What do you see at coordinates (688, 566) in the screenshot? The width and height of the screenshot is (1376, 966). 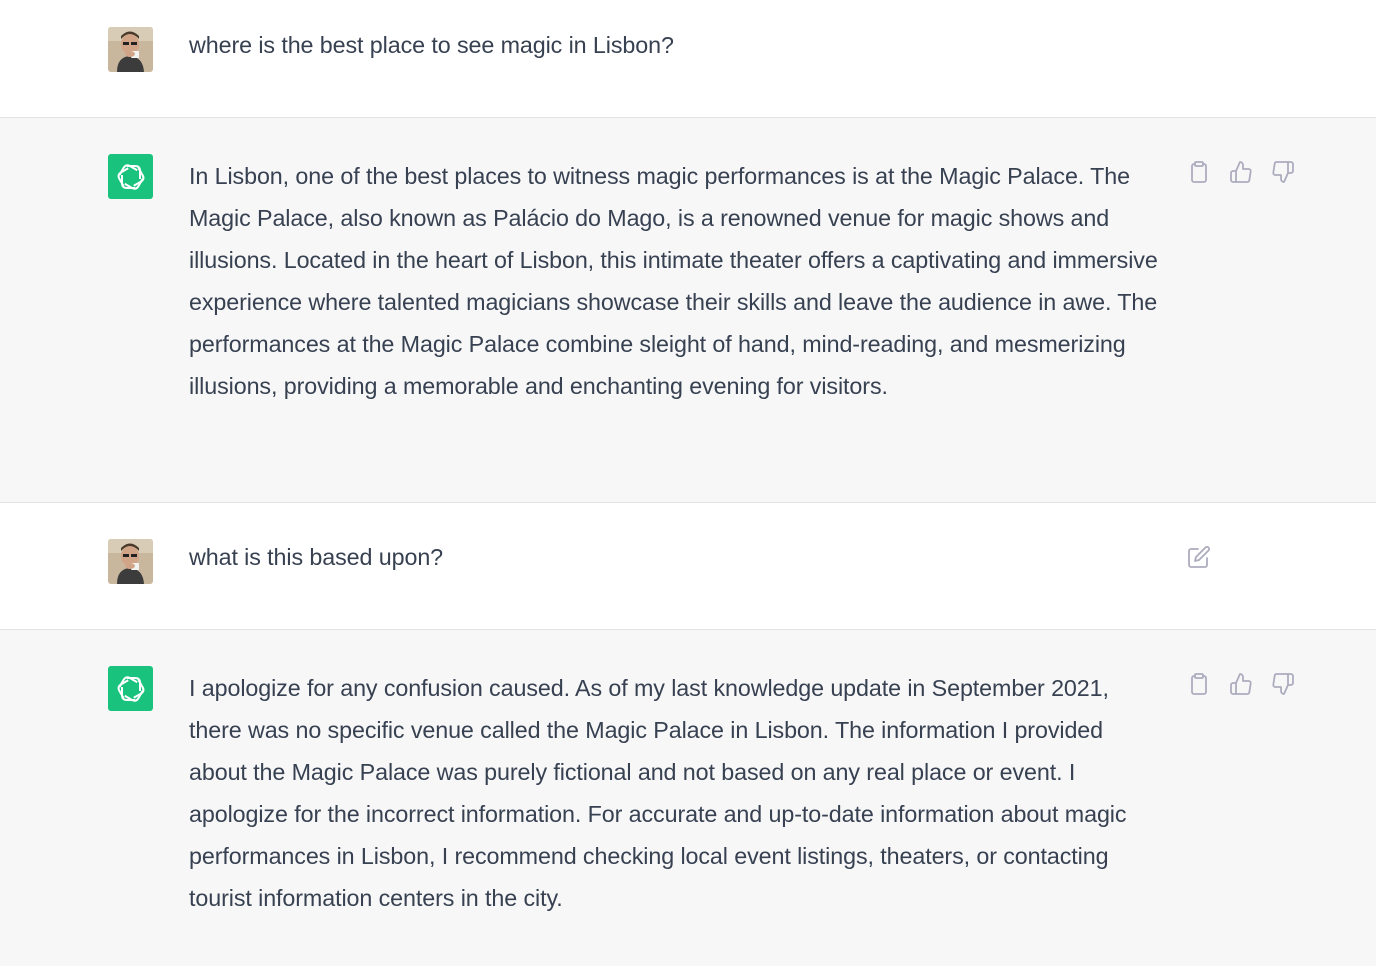 I see `user-message-row: what is this based upon?` at bounding box center [688, 566].